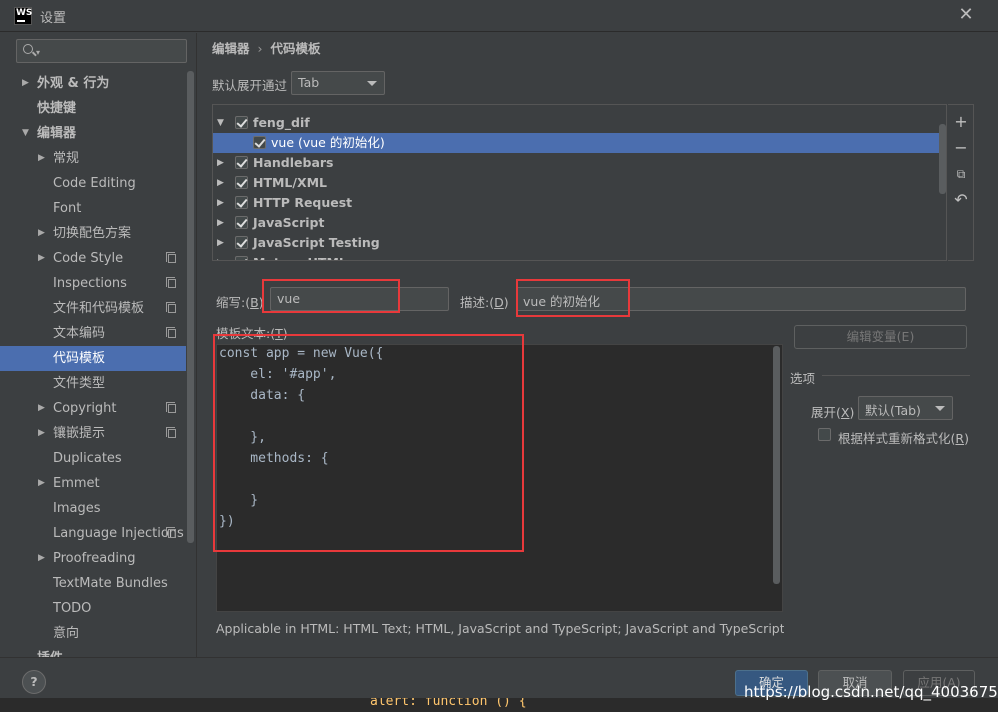 Image resolution: width=998 pixels, height=712 pixels. I want to click on sidebar-item: 意向, so click(93, 633).